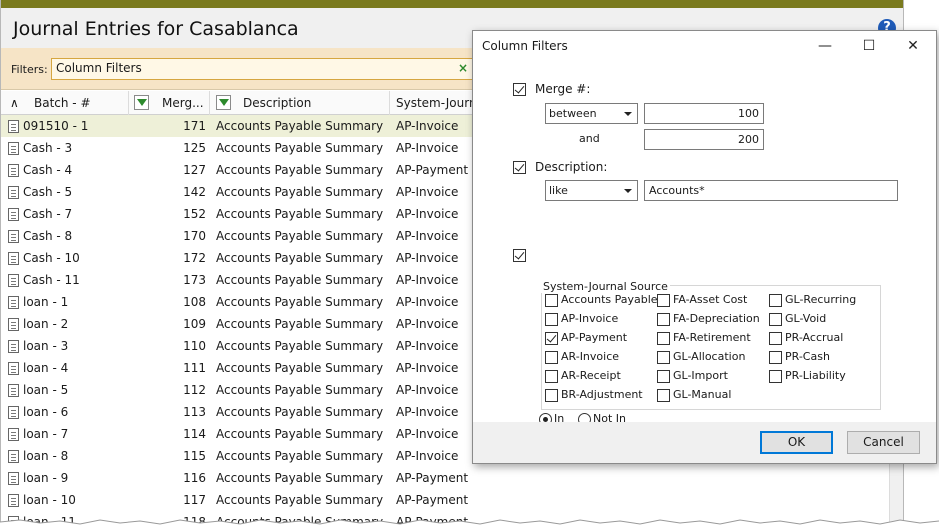 Image resolution: width=939 pixels, height=529 pixels. Describe the element at coordinates (913, 46) in the screenshot. I see `close-icon: ✕` at that location.